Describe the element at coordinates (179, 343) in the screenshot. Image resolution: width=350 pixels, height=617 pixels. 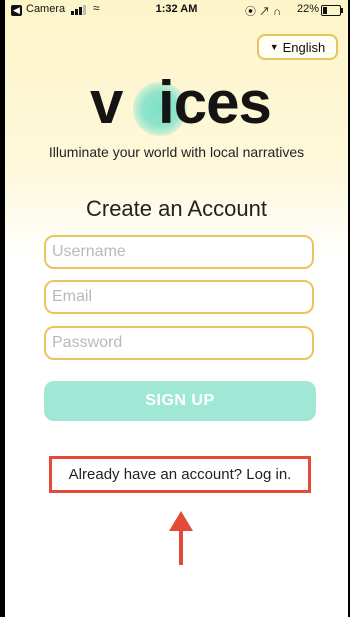
I see `password-input` at that location.